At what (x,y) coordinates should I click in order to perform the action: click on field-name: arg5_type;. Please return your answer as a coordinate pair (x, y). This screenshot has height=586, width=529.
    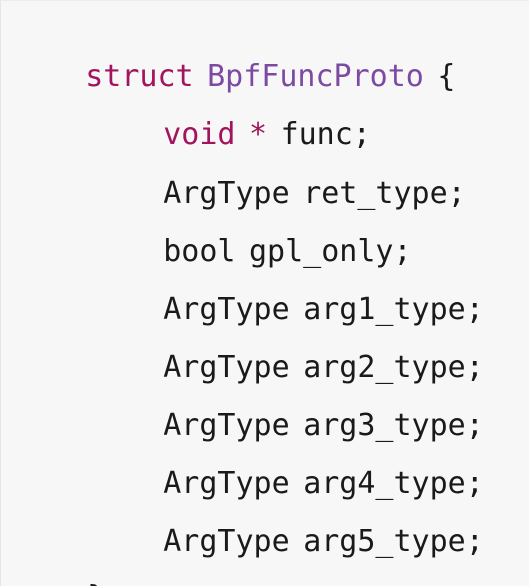
    Looking at the image, I should click on (393, 541).